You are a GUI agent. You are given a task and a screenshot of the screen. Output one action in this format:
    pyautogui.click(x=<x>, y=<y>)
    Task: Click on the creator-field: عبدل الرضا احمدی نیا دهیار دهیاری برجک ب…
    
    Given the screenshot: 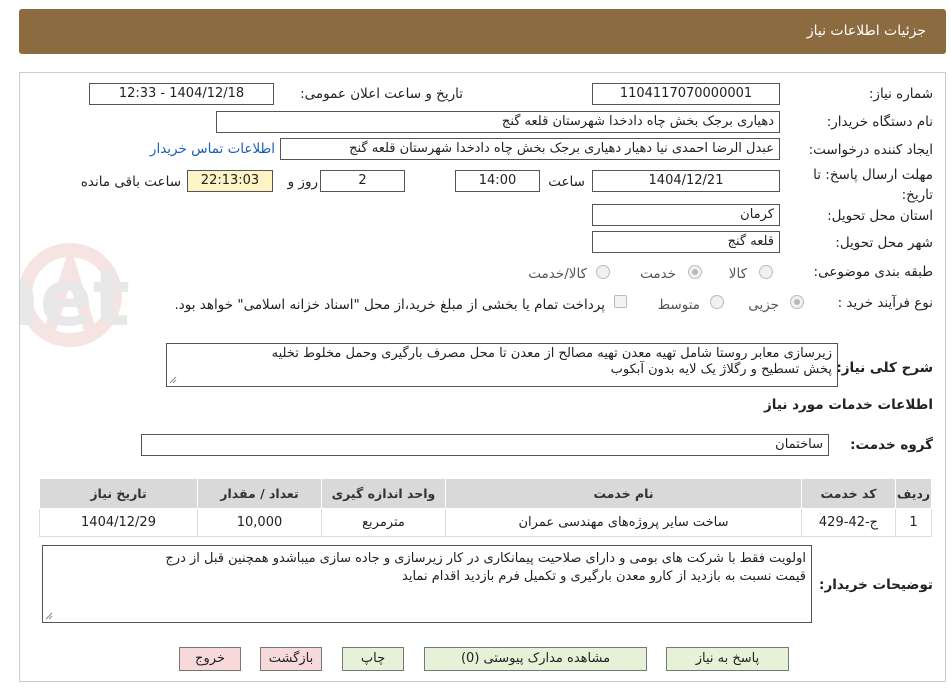 What is the action you would take?
    pyautogui.click(x=530, y=149)
    